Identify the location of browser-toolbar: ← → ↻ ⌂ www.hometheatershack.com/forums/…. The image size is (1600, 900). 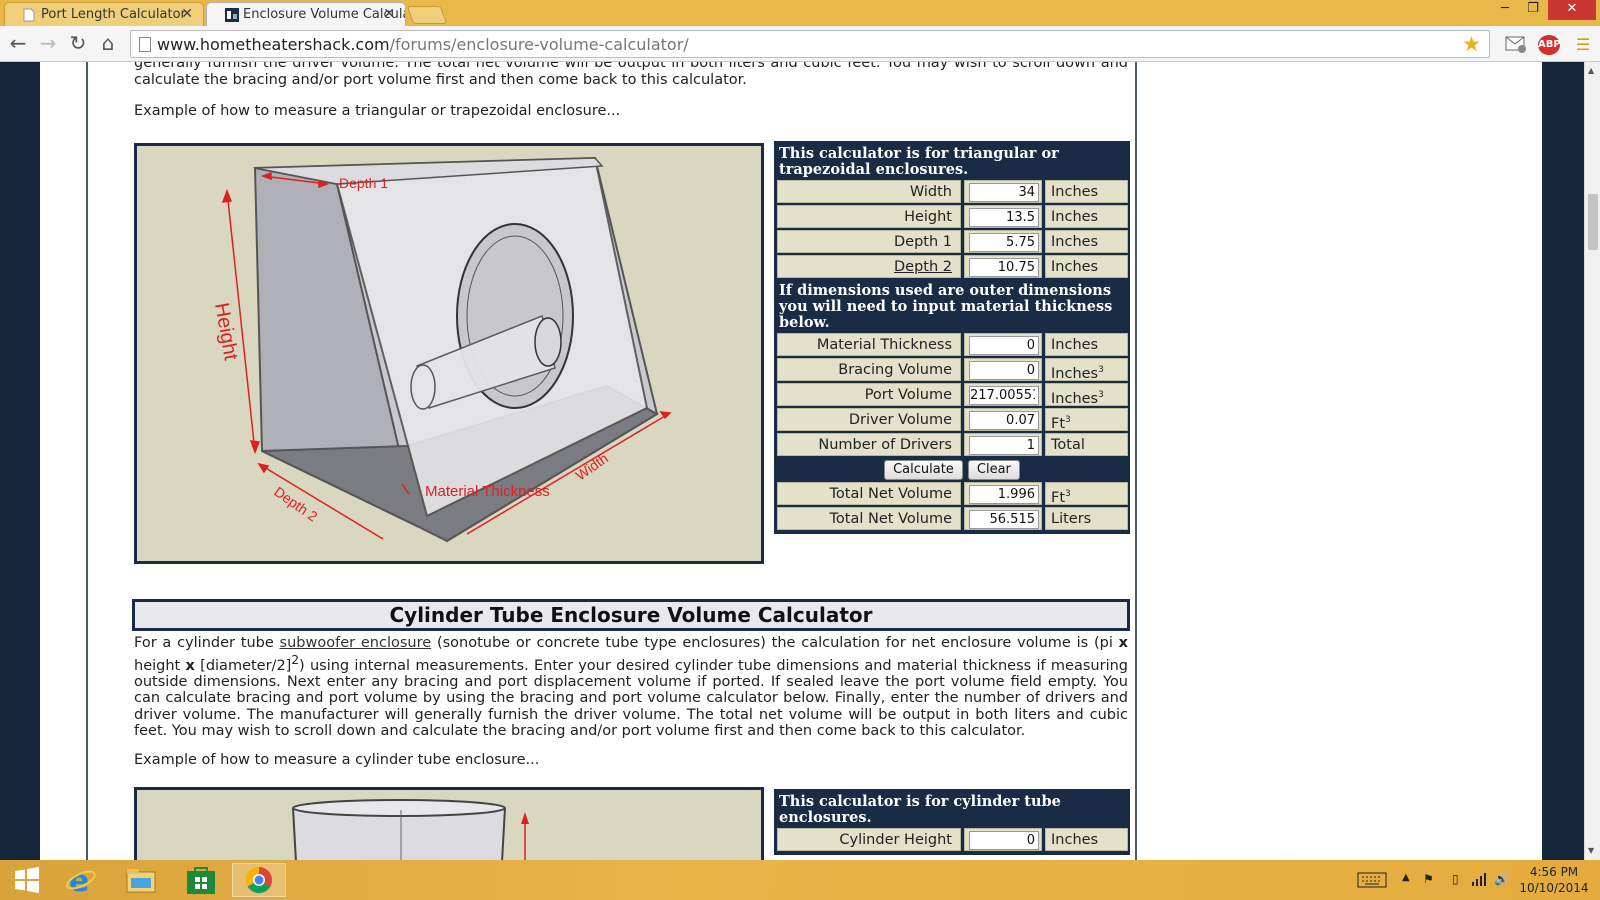
(800, 44).